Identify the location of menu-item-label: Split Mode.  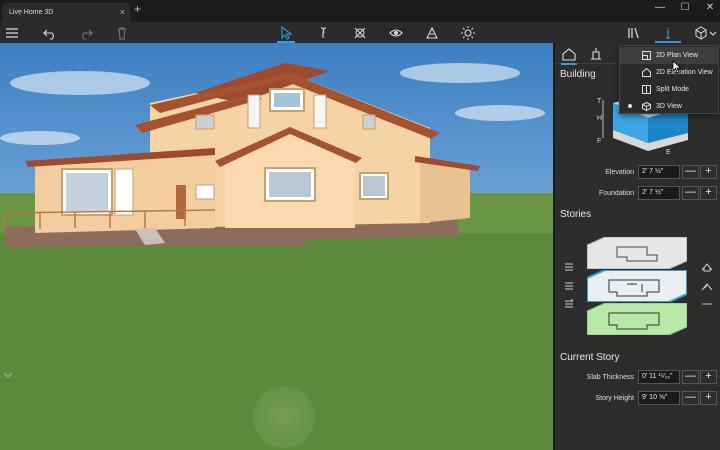
(673, 89).